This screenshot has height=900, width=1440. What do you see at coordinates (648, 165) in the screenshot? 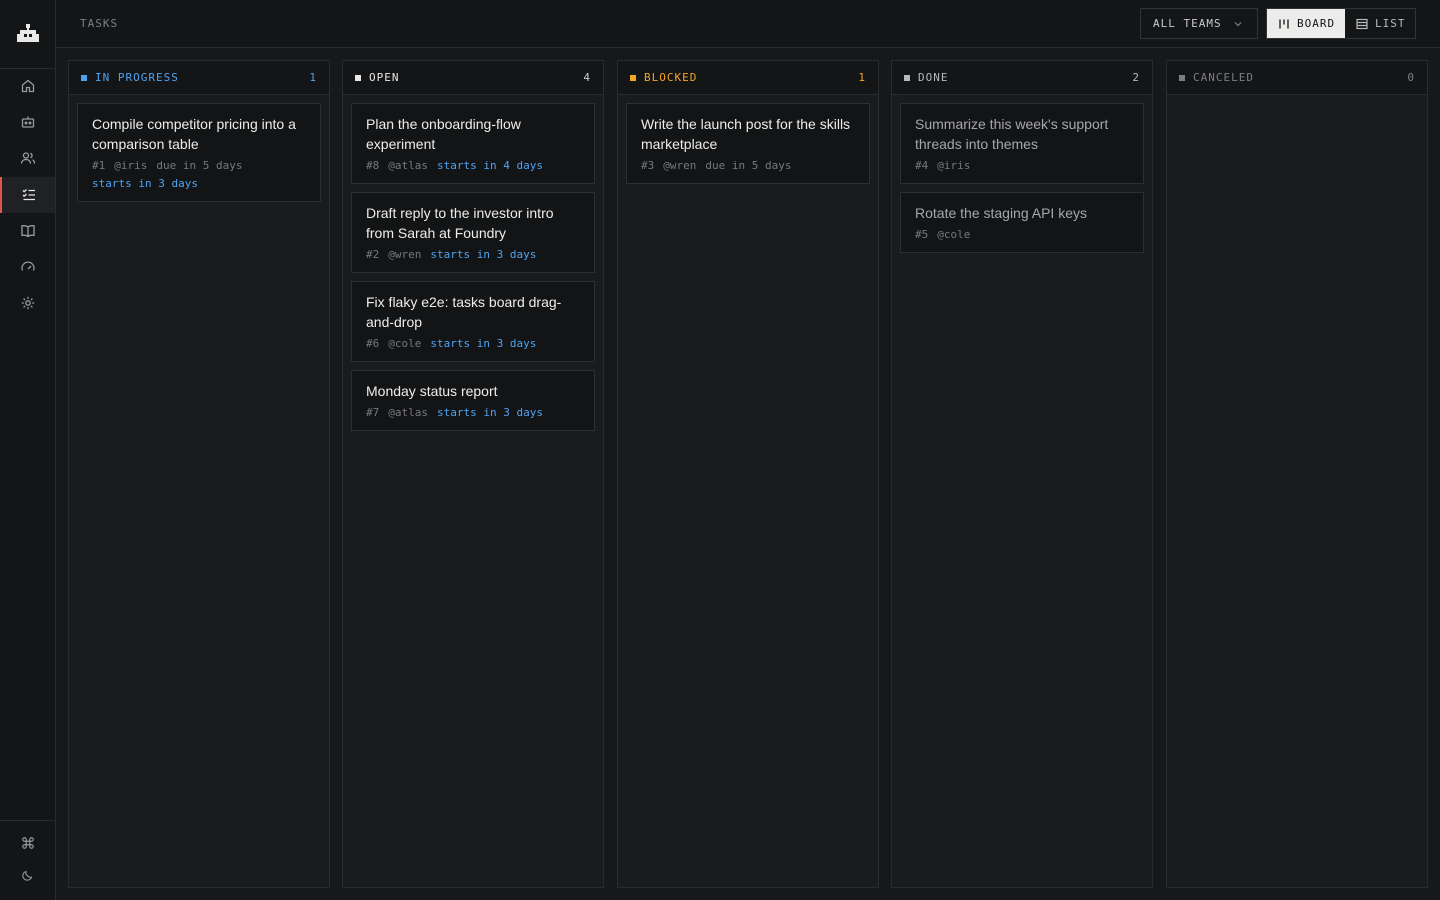
I see `task-id: #3` at bounding box center [648, 165].